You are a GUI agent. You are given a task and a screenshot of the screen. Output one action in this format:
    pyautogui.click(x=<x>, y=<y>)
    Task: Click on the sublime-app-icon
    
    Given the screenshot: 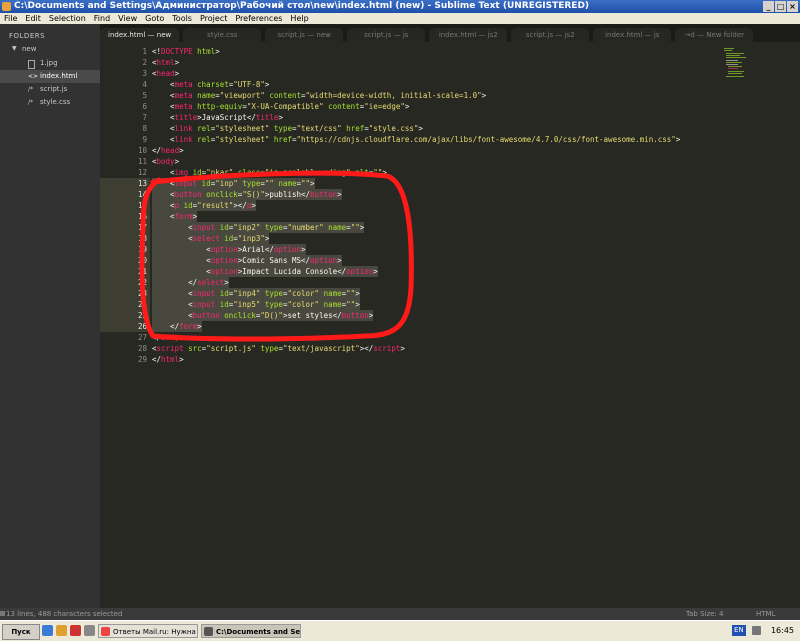 What is the action you would take?
    pyautogui.click(x=6, y=6)
    